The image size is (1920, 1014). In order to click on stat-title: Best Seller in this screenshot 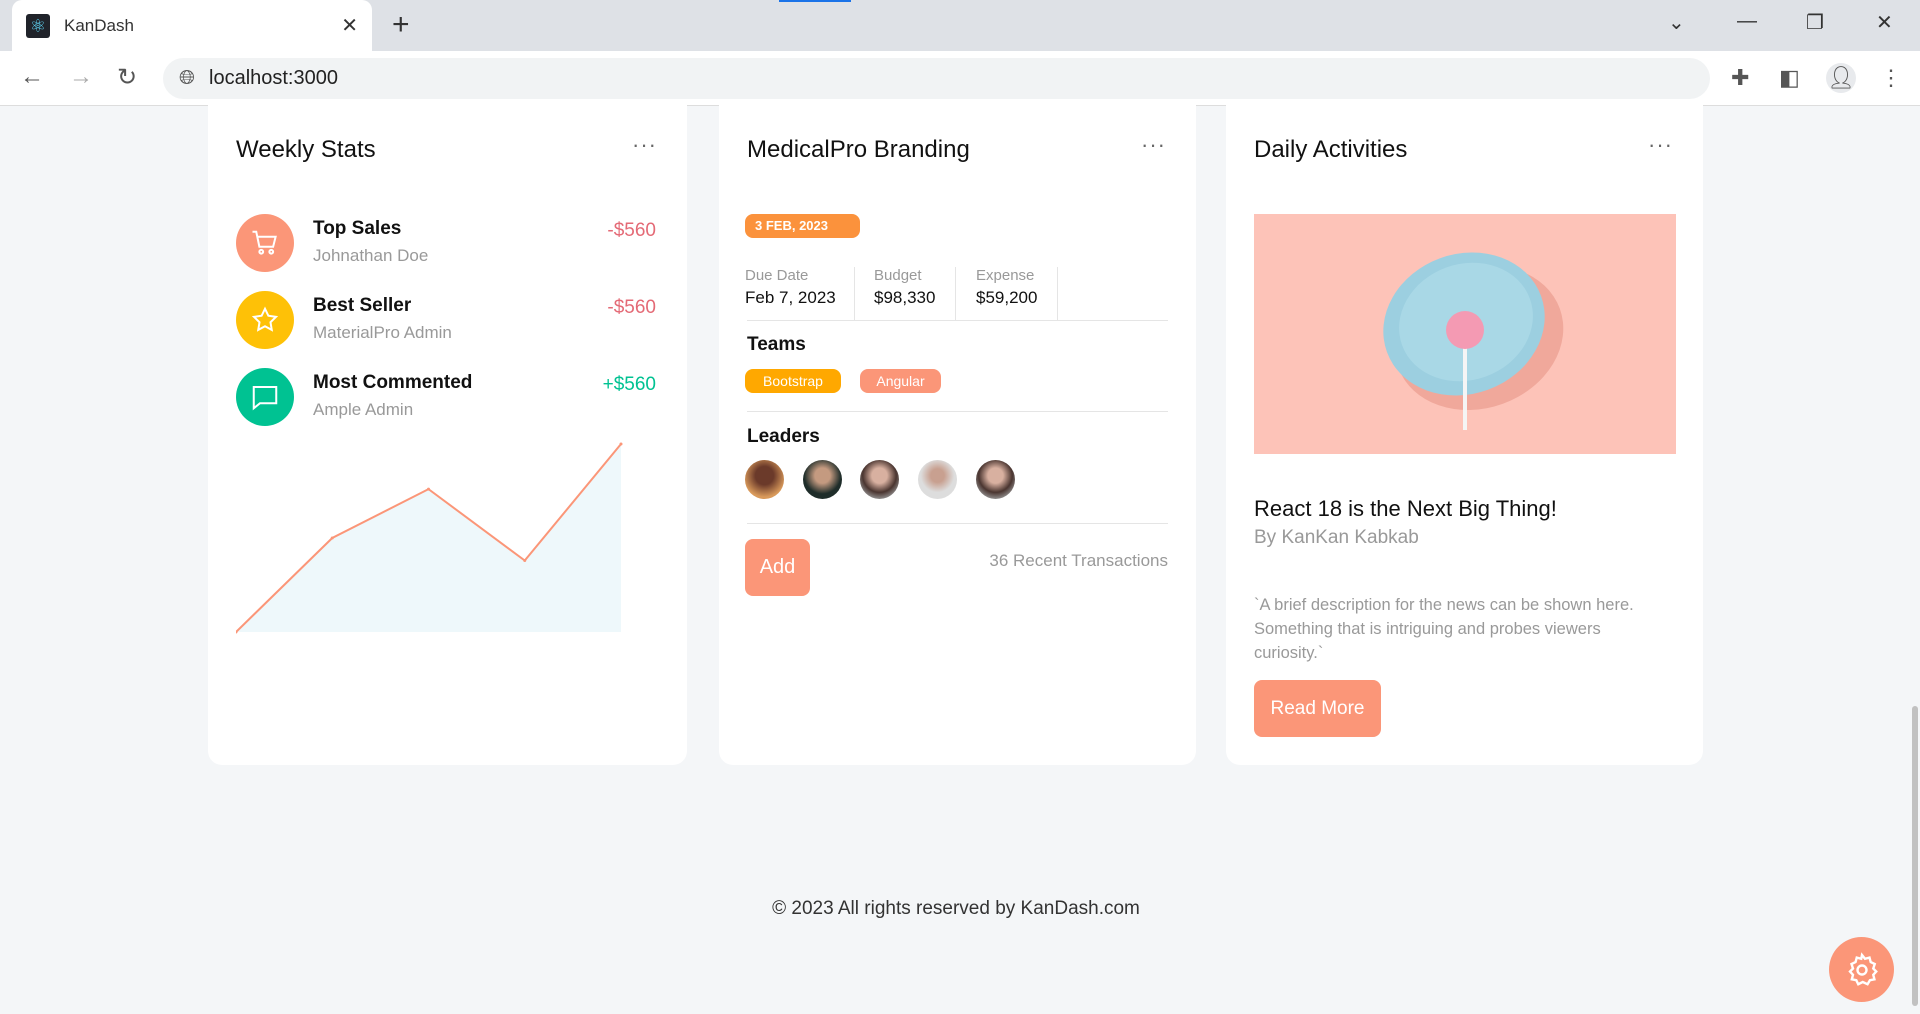, I will do `click(362, 305)`.